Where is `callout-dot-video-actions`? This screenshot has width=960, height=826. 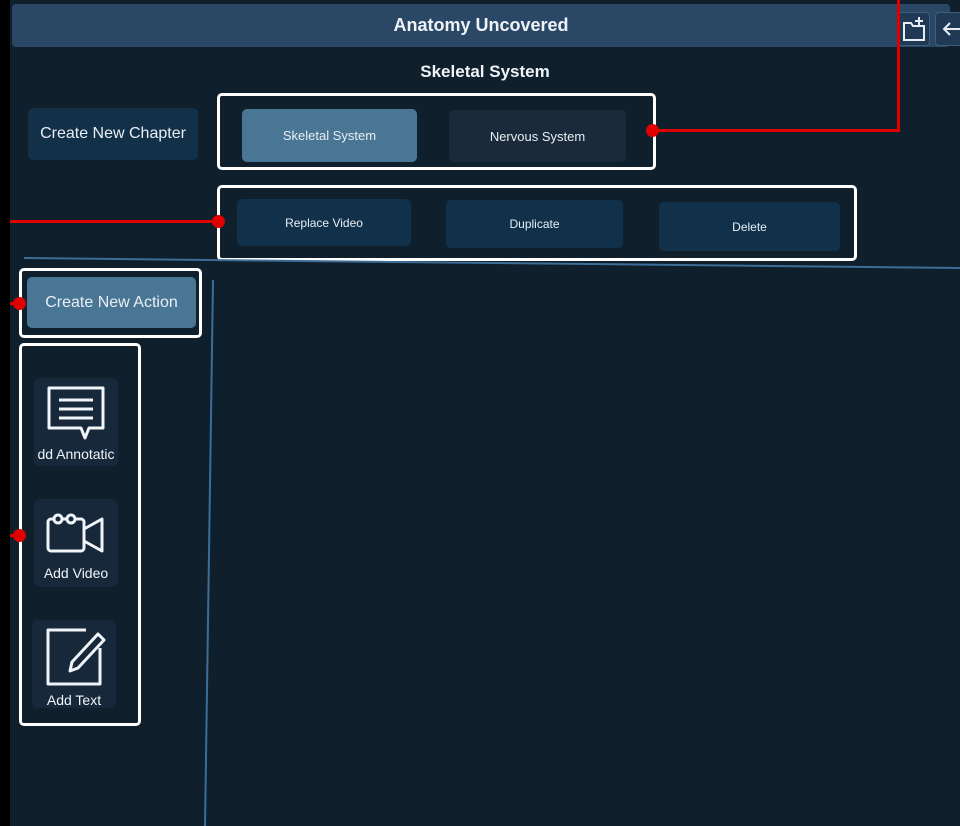 callout-dot-video-actions is located at coordinates (218, 221).